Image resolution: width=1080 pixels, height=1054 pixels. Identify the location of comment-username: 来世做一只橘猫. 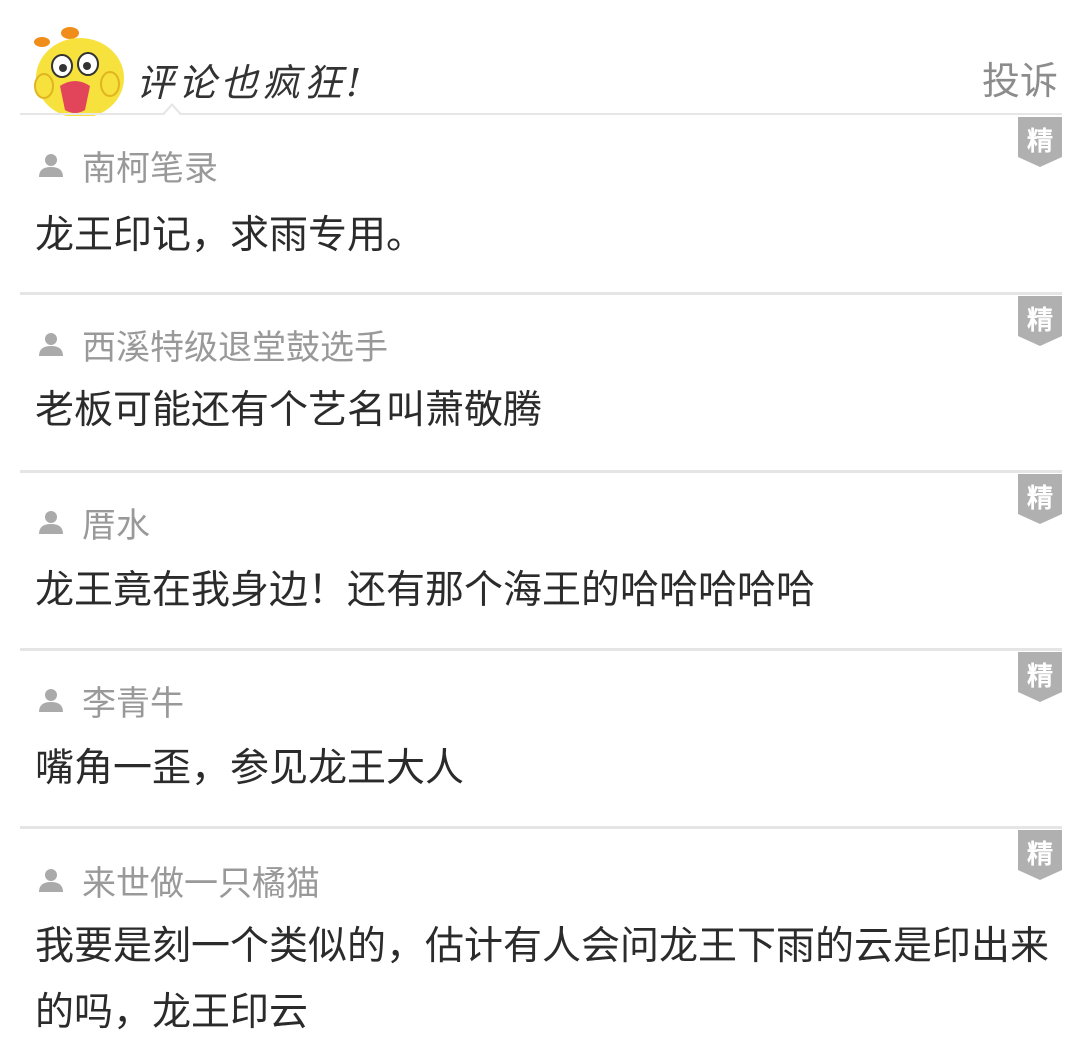
(201, 880).